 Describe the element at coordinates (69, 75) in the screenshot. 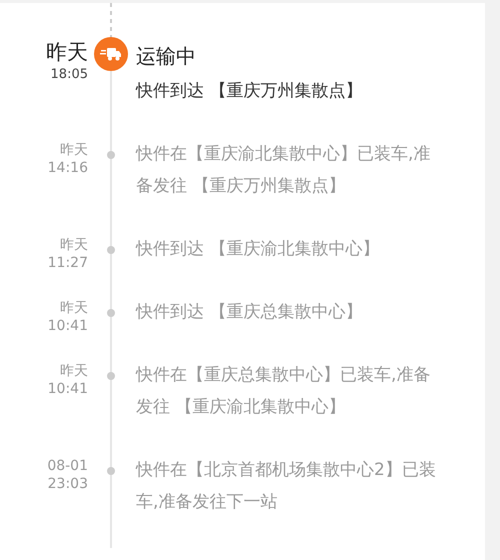

I see `event-time: 18:05` at that location.